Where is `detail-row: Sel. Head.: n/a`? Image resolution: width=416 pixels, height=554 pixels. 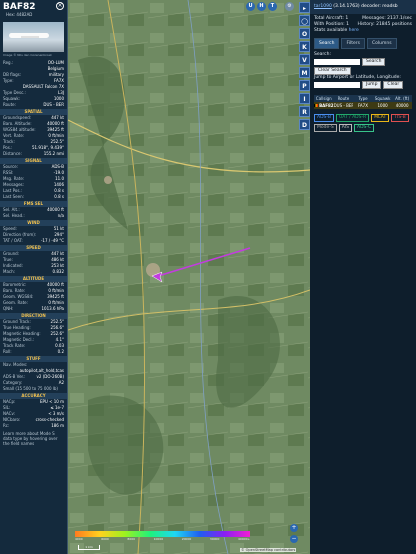 detail-row: Sel. Head.: n/a is located at coordinates (33, 216).